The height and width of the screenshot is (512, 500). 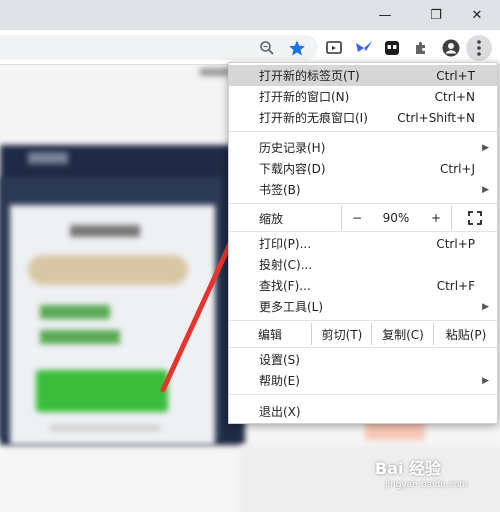 What do you see at coordinates (402, 334) in the screenshot?
I see `copy-button: 复制(C)` at bounding box center [402, 334].